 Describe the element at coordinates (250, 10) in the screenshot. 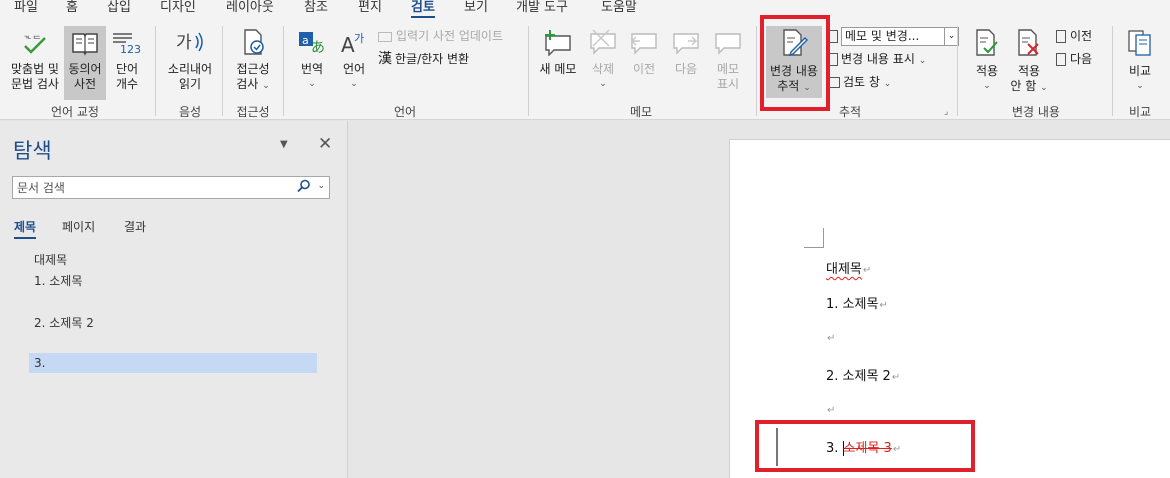

I see `tab-layout: 레이아웃` at that location.